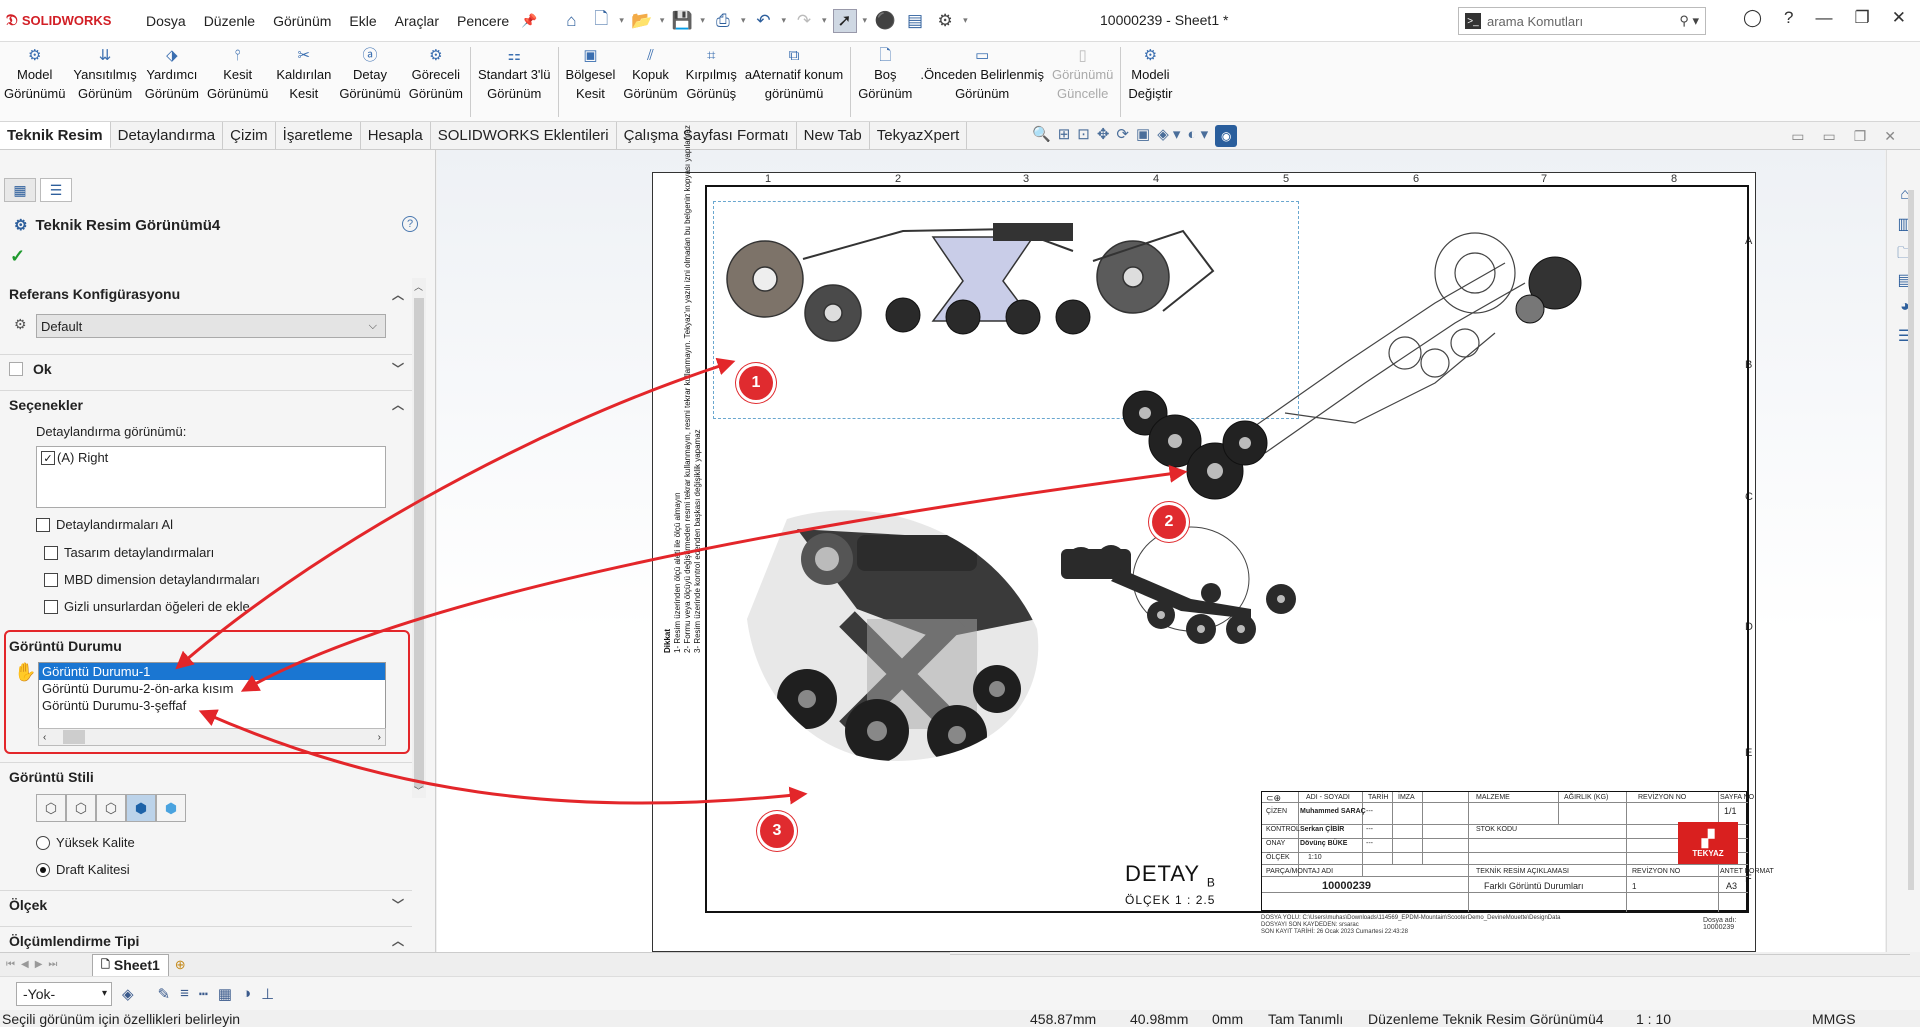 This screenshot has height=1027, width=1920. I want to click on alternate-position-button: ⧉ aAternatif konum görünümü, so click(794, 74).